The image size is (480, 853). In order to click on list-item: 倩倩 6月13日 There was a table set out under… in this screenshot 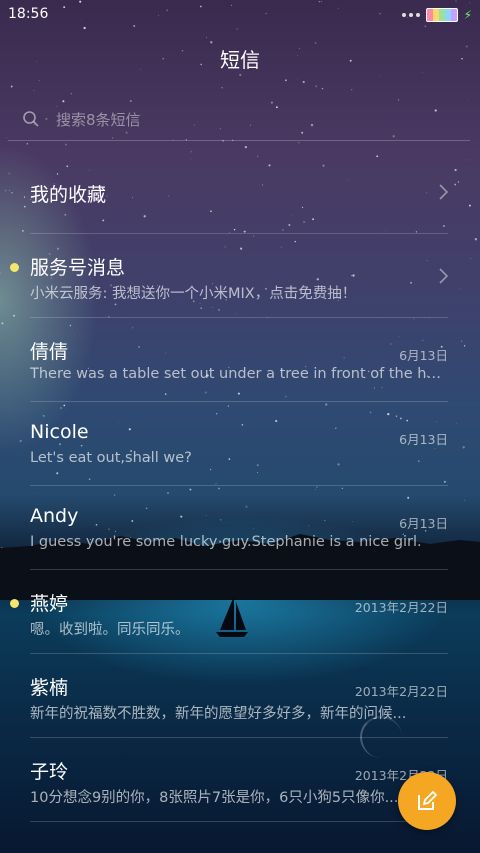, I will do `click(239, 360)`.